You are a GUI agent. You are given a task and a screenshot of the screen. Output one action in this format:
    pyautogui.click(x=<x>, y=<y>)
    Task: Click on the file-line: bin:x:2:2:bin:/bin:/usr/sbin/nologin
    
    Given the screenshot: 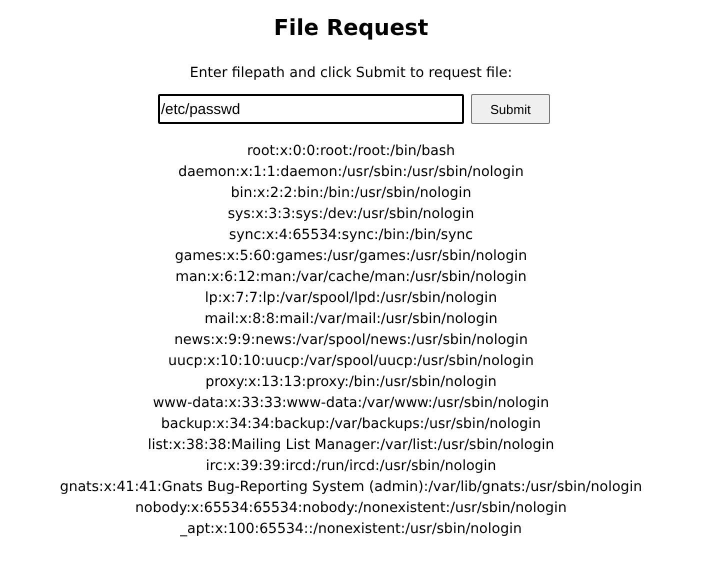 What is the action you would take?
    pyautogui.click(x=351, y=193)
    